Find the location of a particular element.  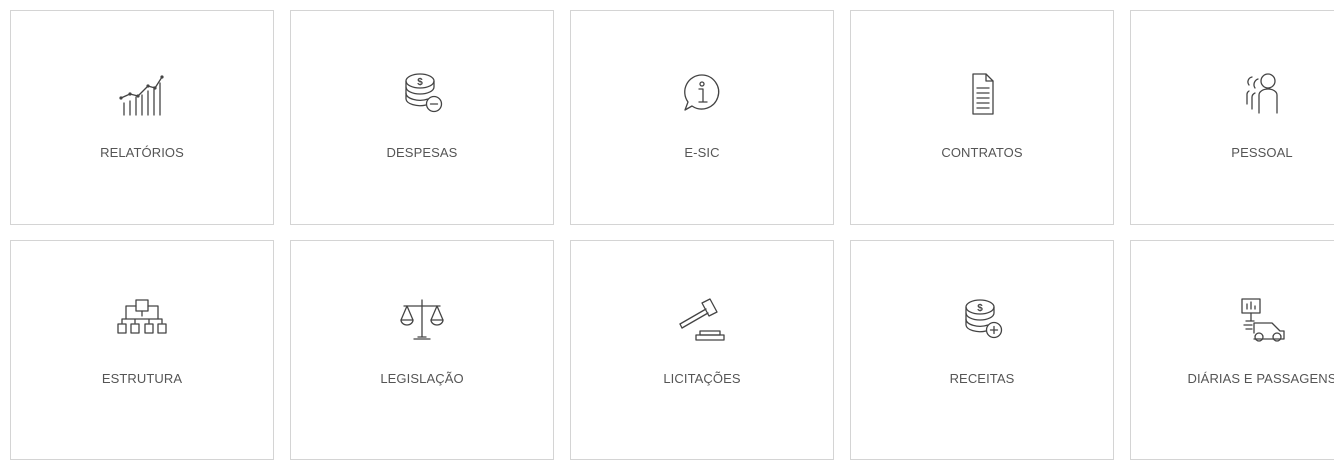

tile-e-sic: E-SIC is located at coordinates (702, 117).